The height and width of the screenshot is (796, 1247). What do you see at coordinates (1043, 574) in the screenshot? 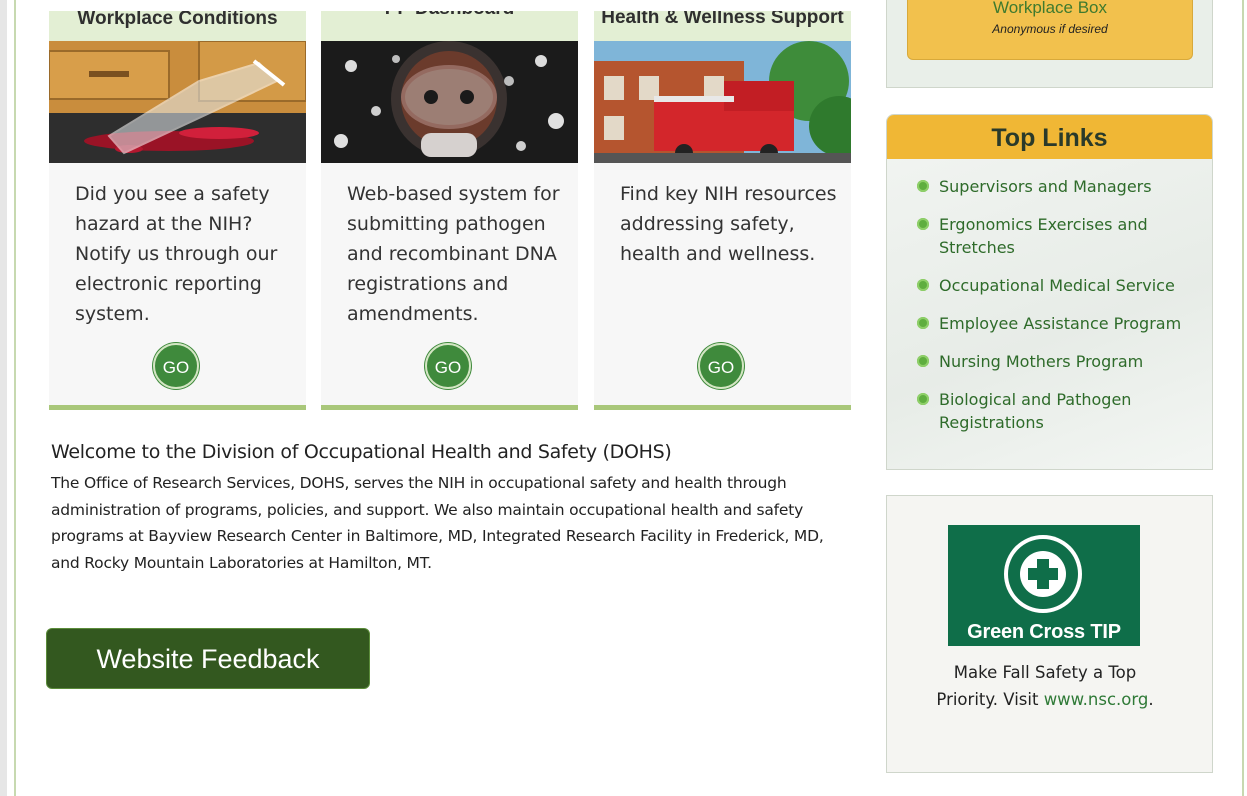
I see `nsc-seal-icon` at bounding box center [1043, 574].